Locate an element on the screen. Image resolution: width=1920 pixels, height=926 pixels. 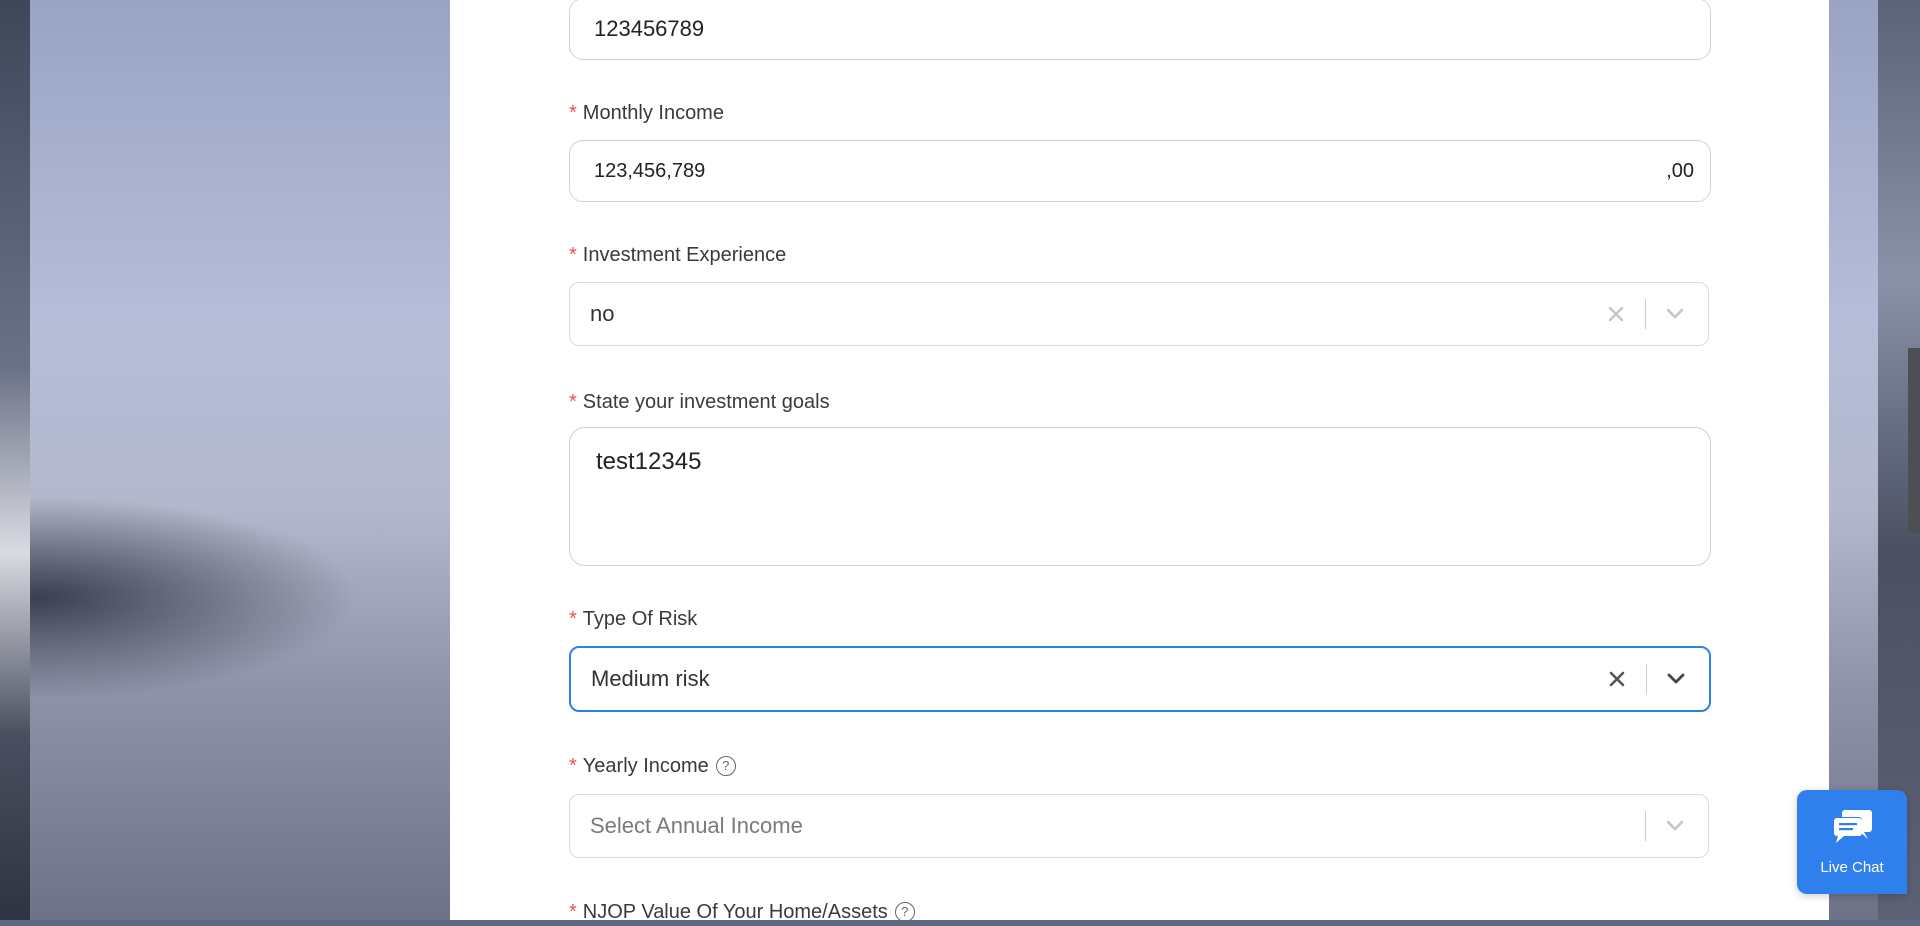
type-of-risk-label: * Type Of Risk is located at coordinates (1139, 619).